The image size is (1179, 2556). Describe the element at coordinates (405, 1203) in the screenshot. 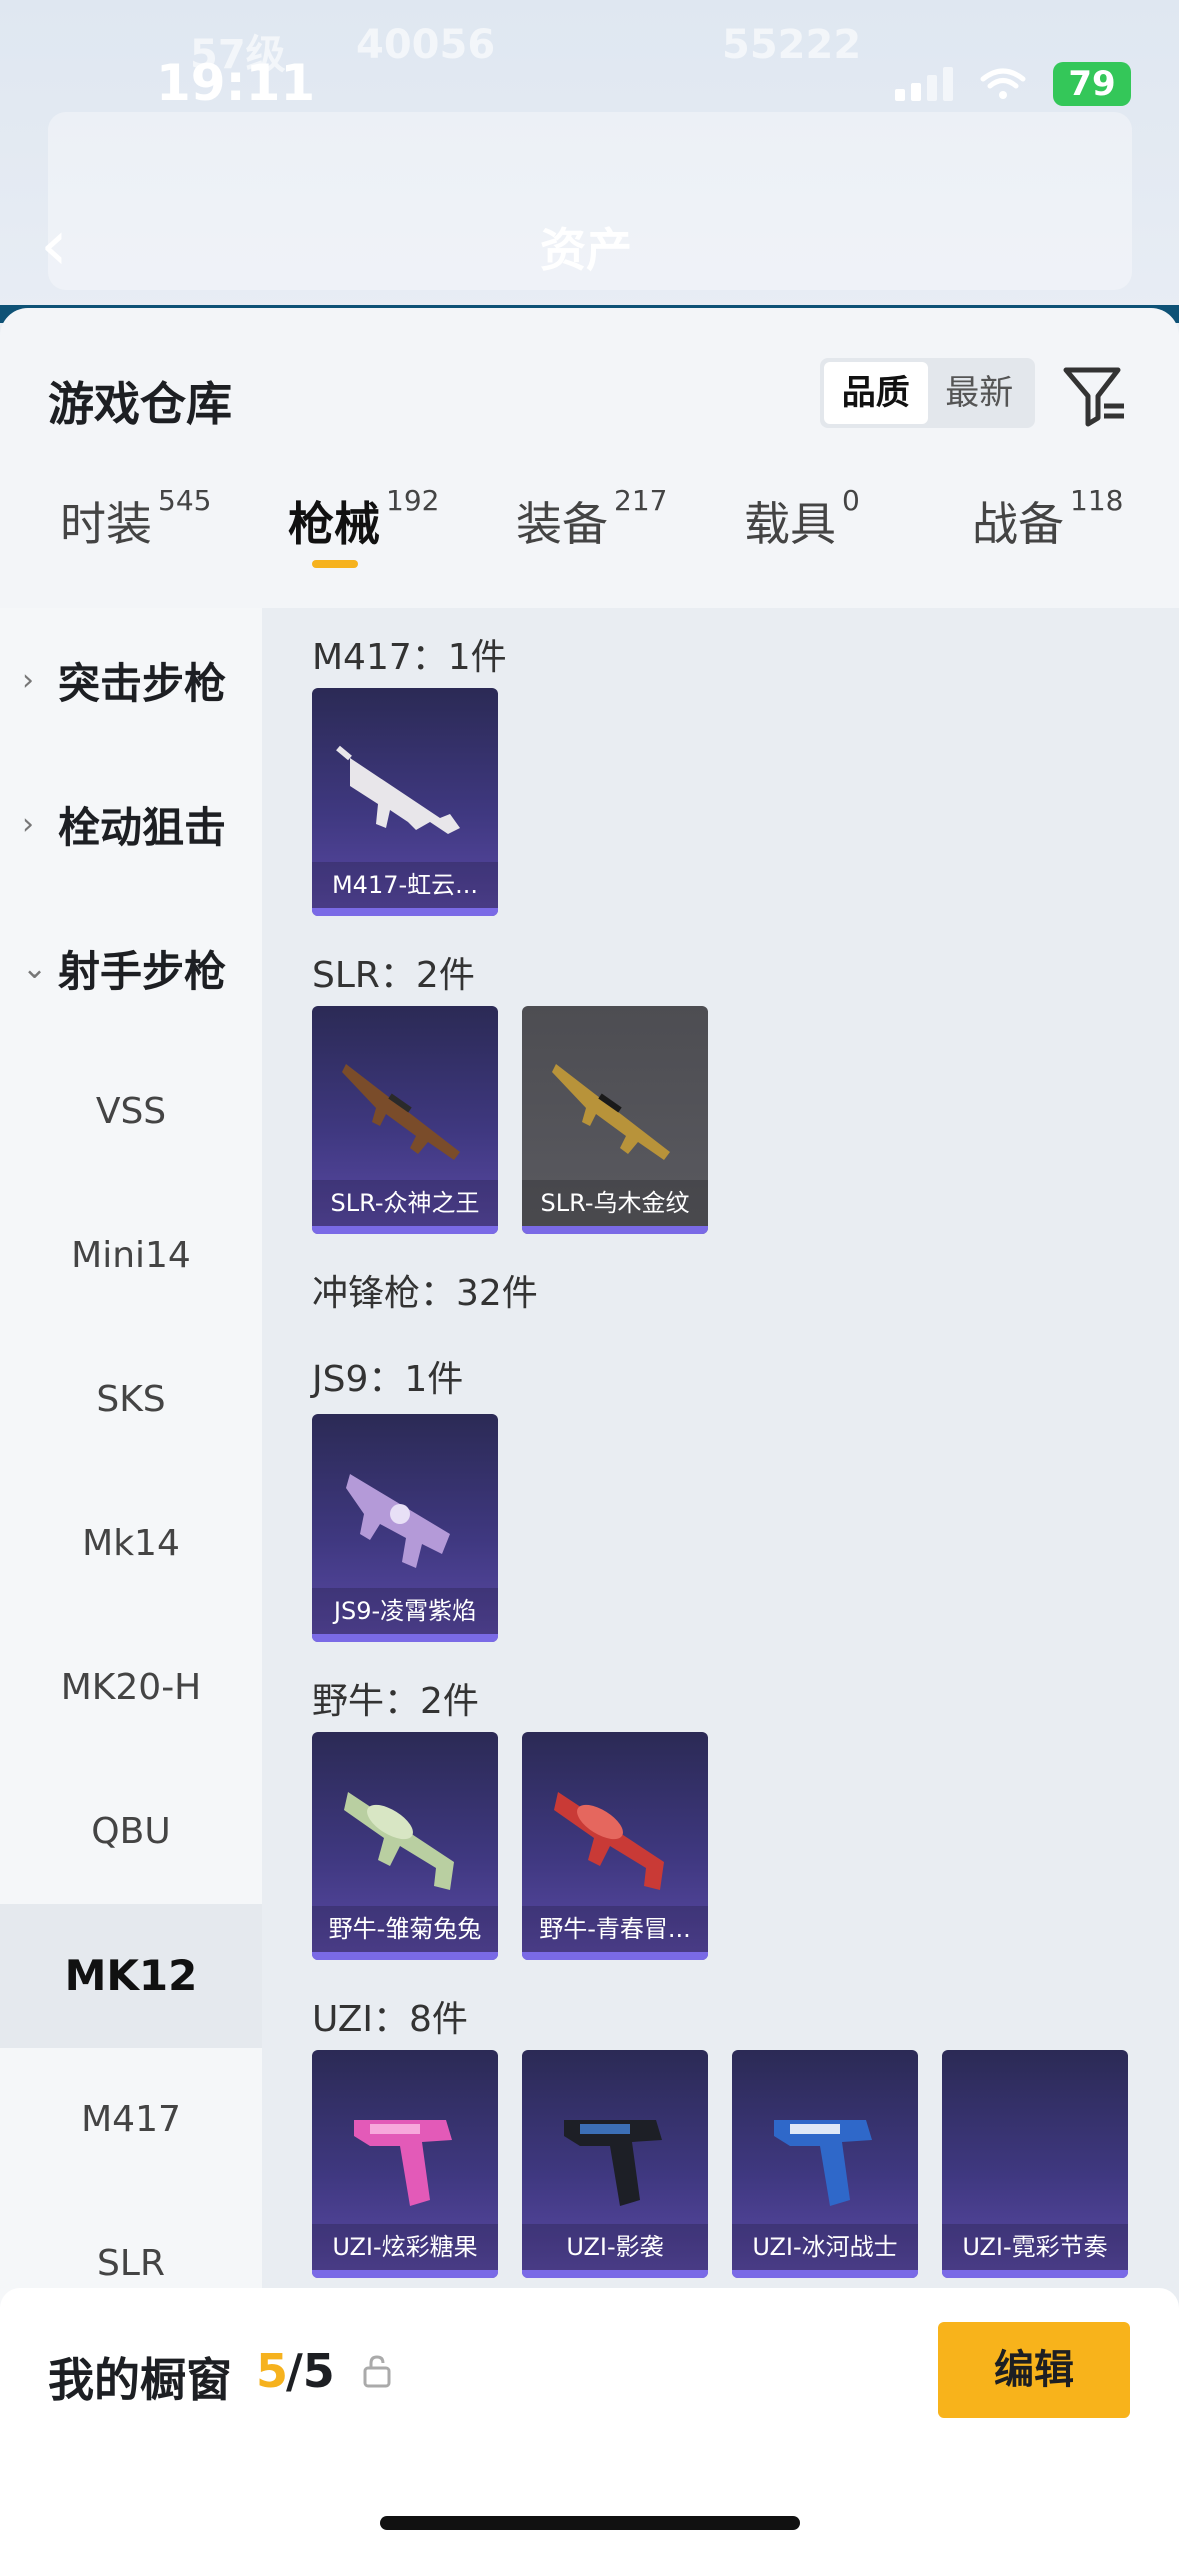

I see `weapon-card-label: SLR-众神之王` at that location.